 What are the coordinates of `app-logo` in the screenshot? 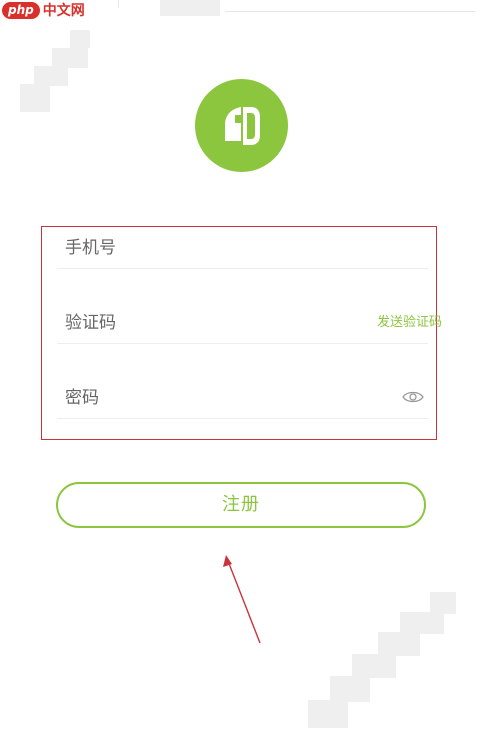 It's located at (241, 125).